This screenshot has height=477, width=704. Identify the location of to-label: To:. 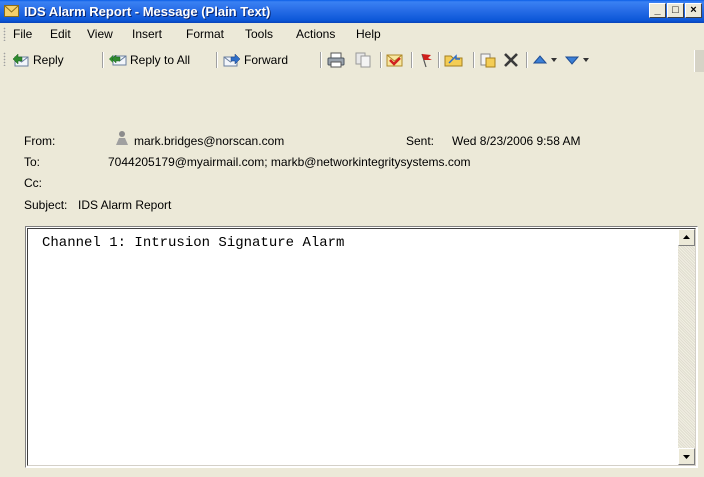
(32, 162).